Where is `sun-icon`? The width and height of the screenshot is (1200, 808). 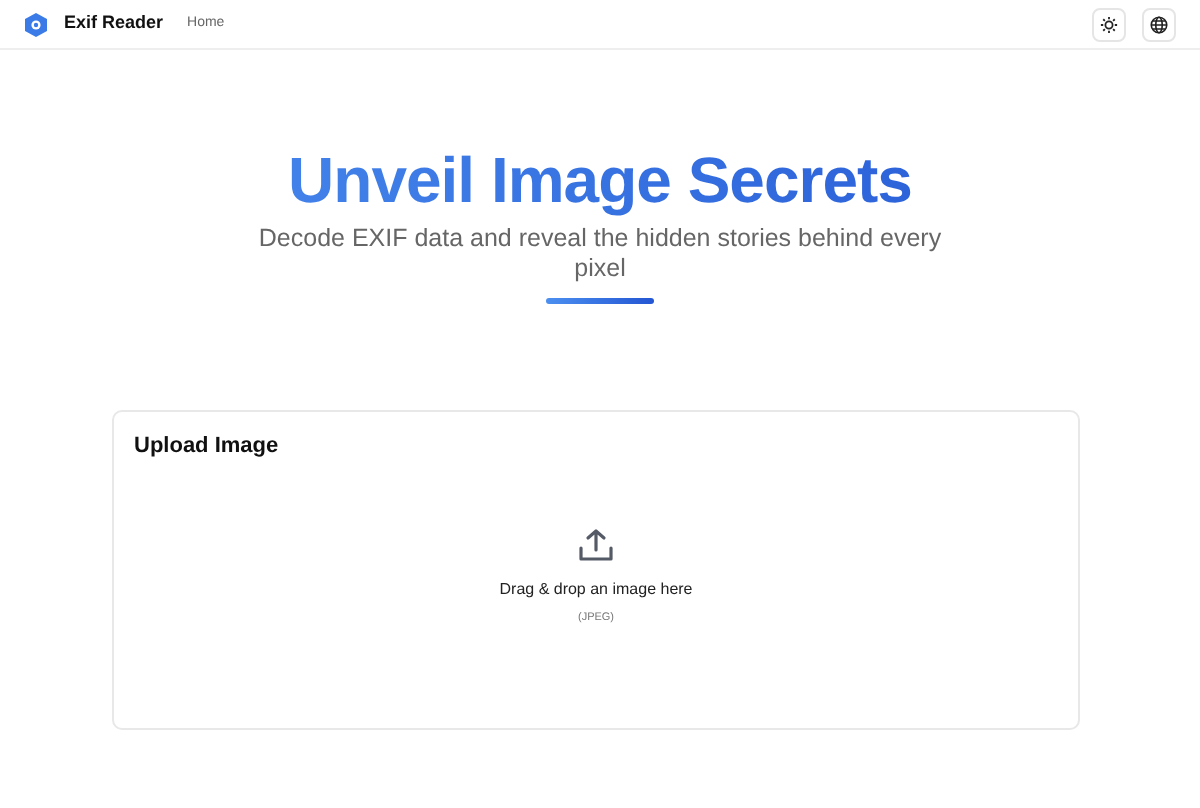
sun-icon is located at coordinates (1109, 24).